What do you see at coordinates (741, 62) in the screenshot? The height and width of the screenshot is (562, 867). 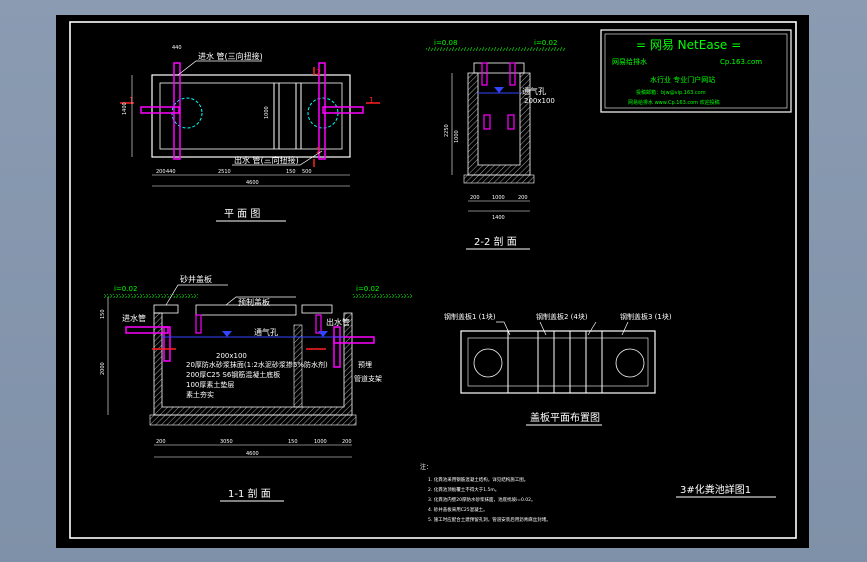 I see `logo-site: Cp.163.com` at bounding box center [741, 62].